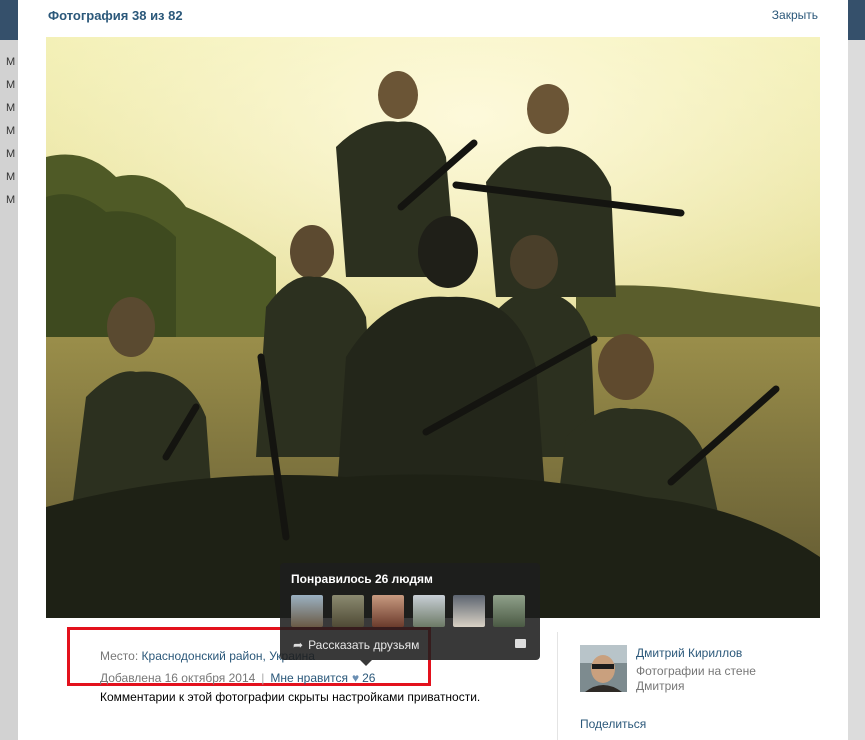 The width and height of the screenshot is (865, 740). I want to click on like-count: 26, so click(368, 678).